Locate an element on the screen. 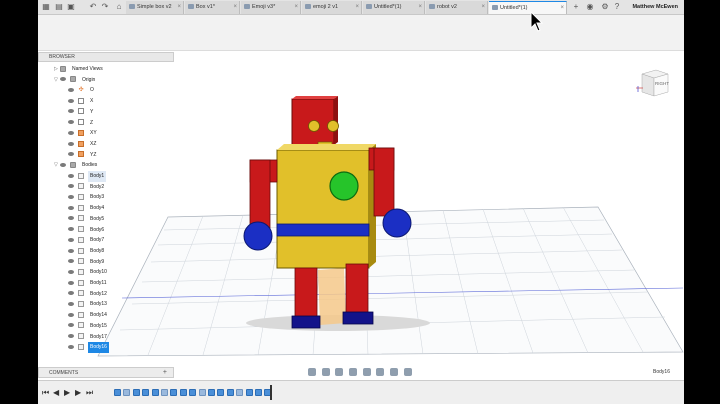 This screenshot has width=720, height=404. tab-untitled-1: Untitled*(1) × is located at coordinates (394, 7).